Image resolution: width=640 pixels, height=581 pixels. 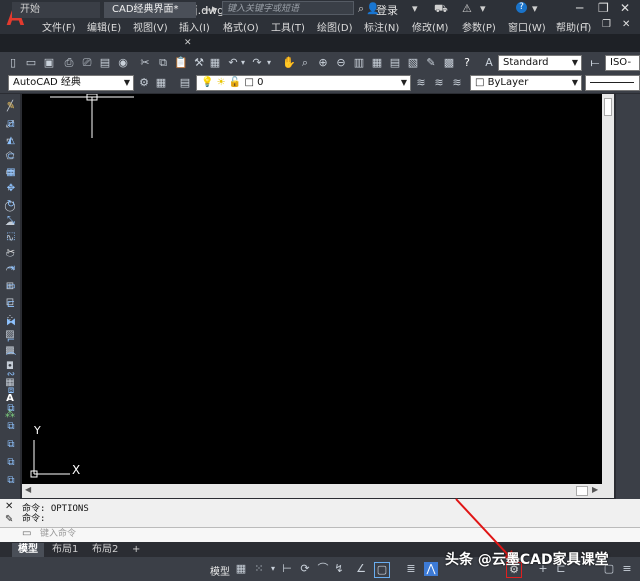 What do you see at coordinates (359, 63) in the screenshot?
I see `properties-icon: ▥` at bounding box center [359, 63].